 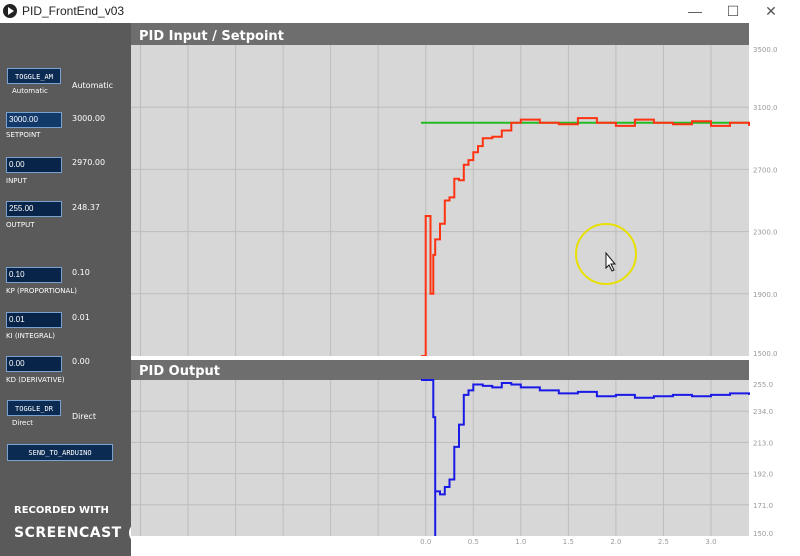 I want to click on chart2-x-tick-label: 0.0, so click(x=425, y=542).